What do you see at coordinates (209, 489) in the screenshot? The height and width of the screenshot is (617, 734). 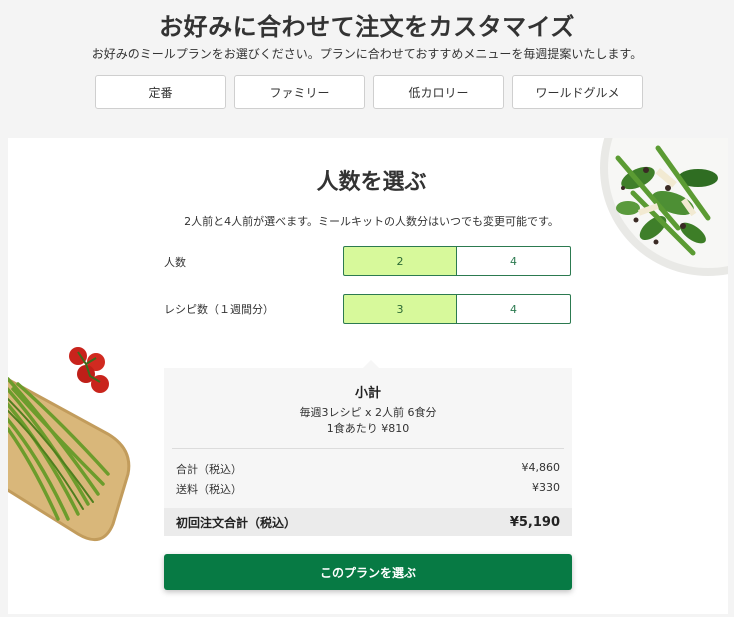 I see `shipping-label: 送料（税込）` at bounding box center [209, 489].